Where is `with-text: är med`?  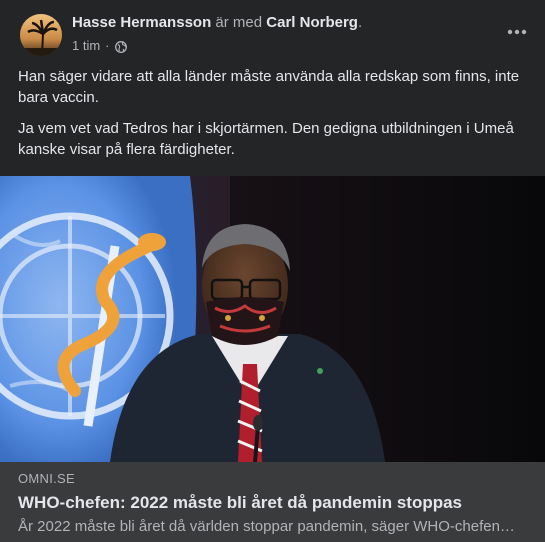 with-text: är med is located at coordinates (239, 22).